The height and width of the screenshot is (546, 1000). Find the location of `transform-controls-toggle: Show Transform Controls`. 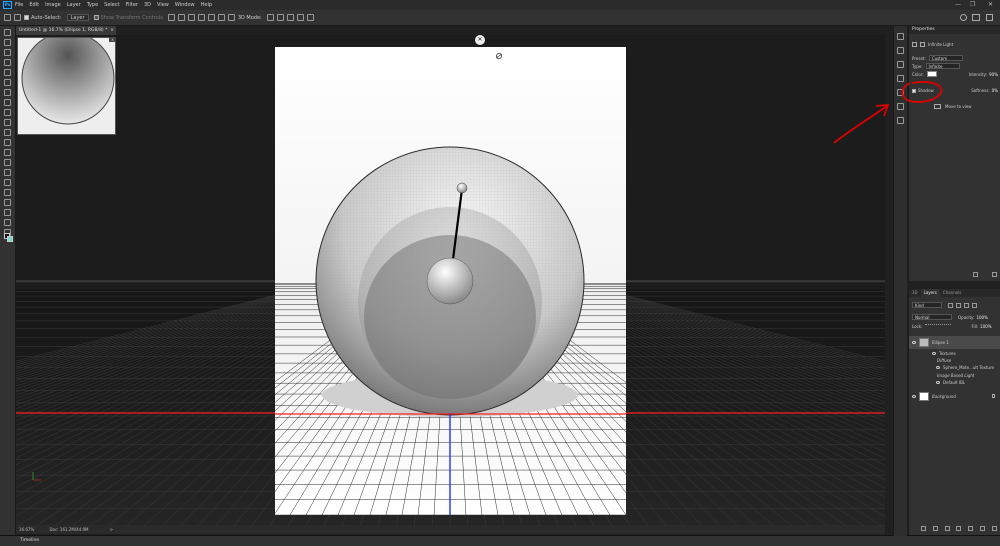

transform-controls-toggle: Show Transform Controls is located at coordinates (128, 18).